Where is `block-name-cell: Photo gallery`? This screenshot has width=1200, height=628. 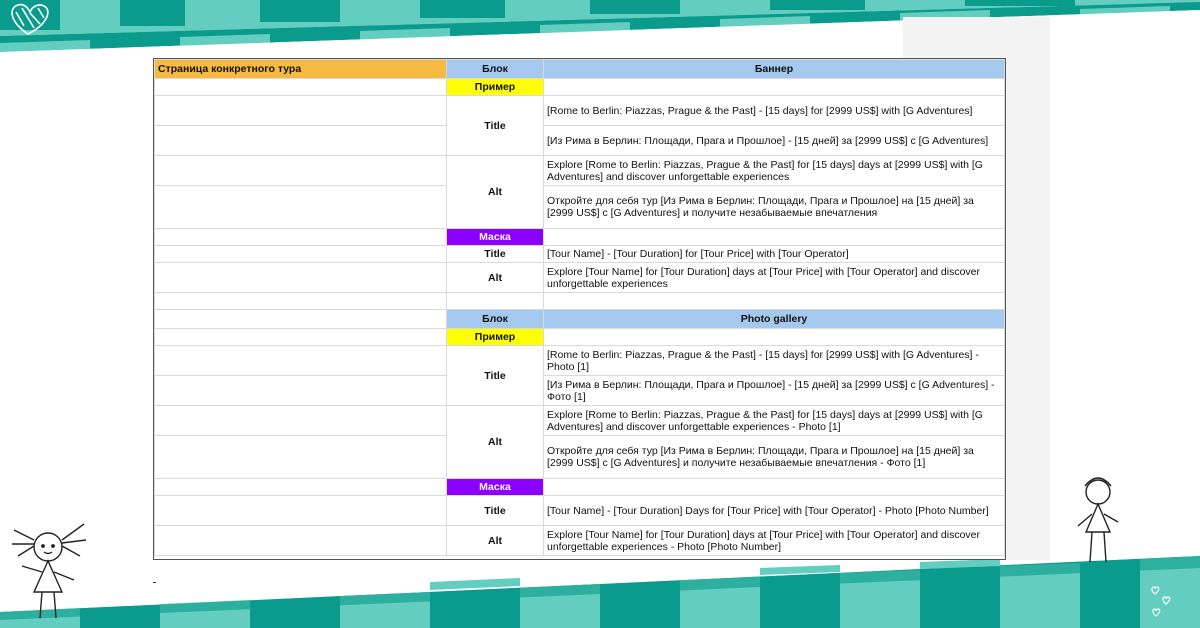 block-name-cell: Photo gallery is located at coordinates (774, 319).